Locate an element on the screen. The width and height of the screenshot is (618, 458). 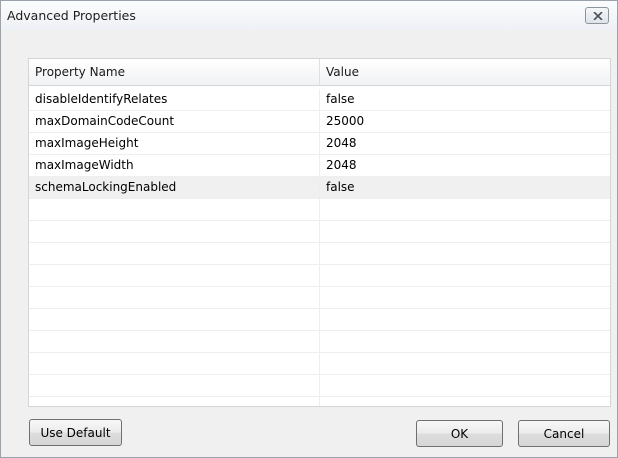
close-icon is located at coordinates (598, 16).